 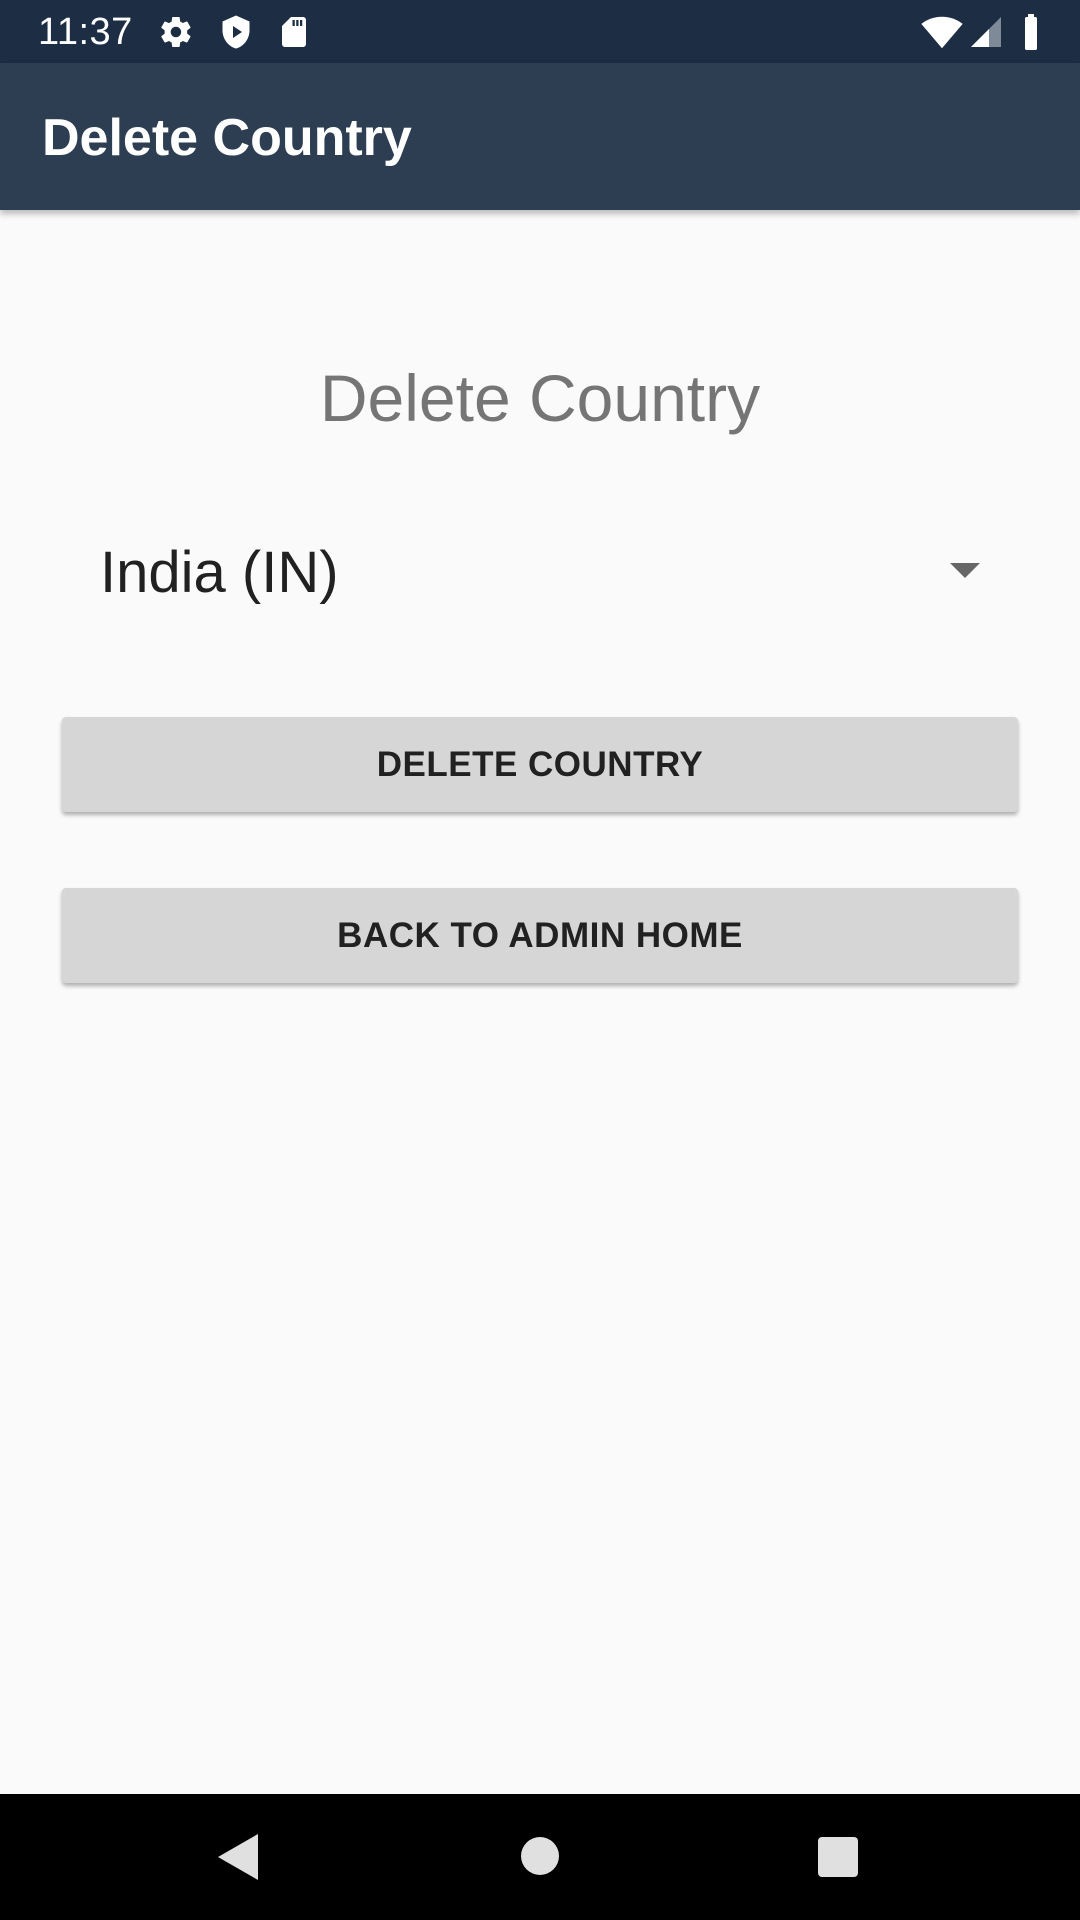 I want to click on navigation-bar, so click(x=540, y=1857).